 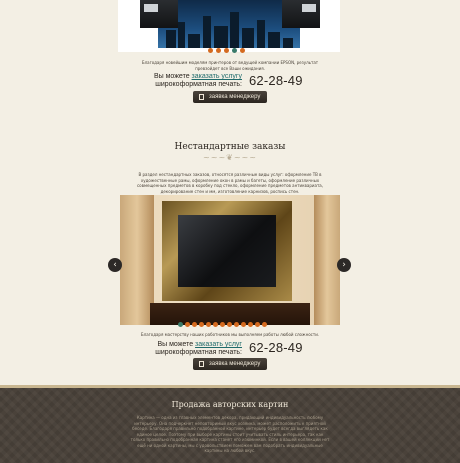 I want to click on top-slider-dots, so click(x=226, y=50).